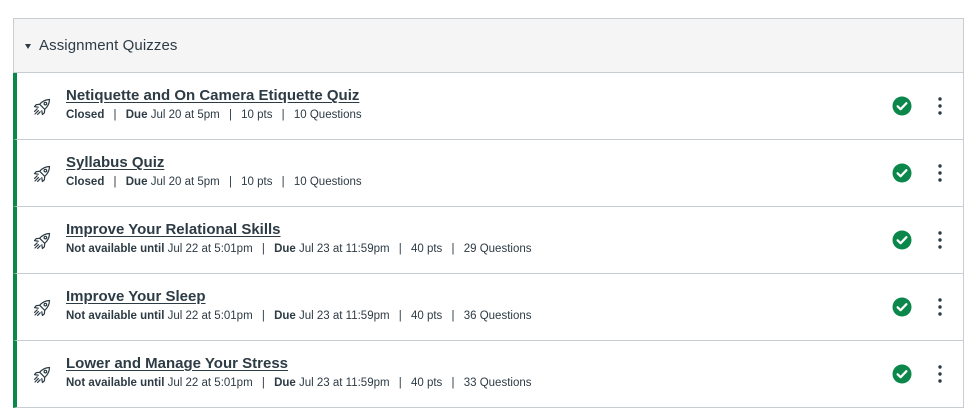 The image size is (969, 409). I want to click on group-header-toggle: Assignment Quizzes, so click(488, 46).